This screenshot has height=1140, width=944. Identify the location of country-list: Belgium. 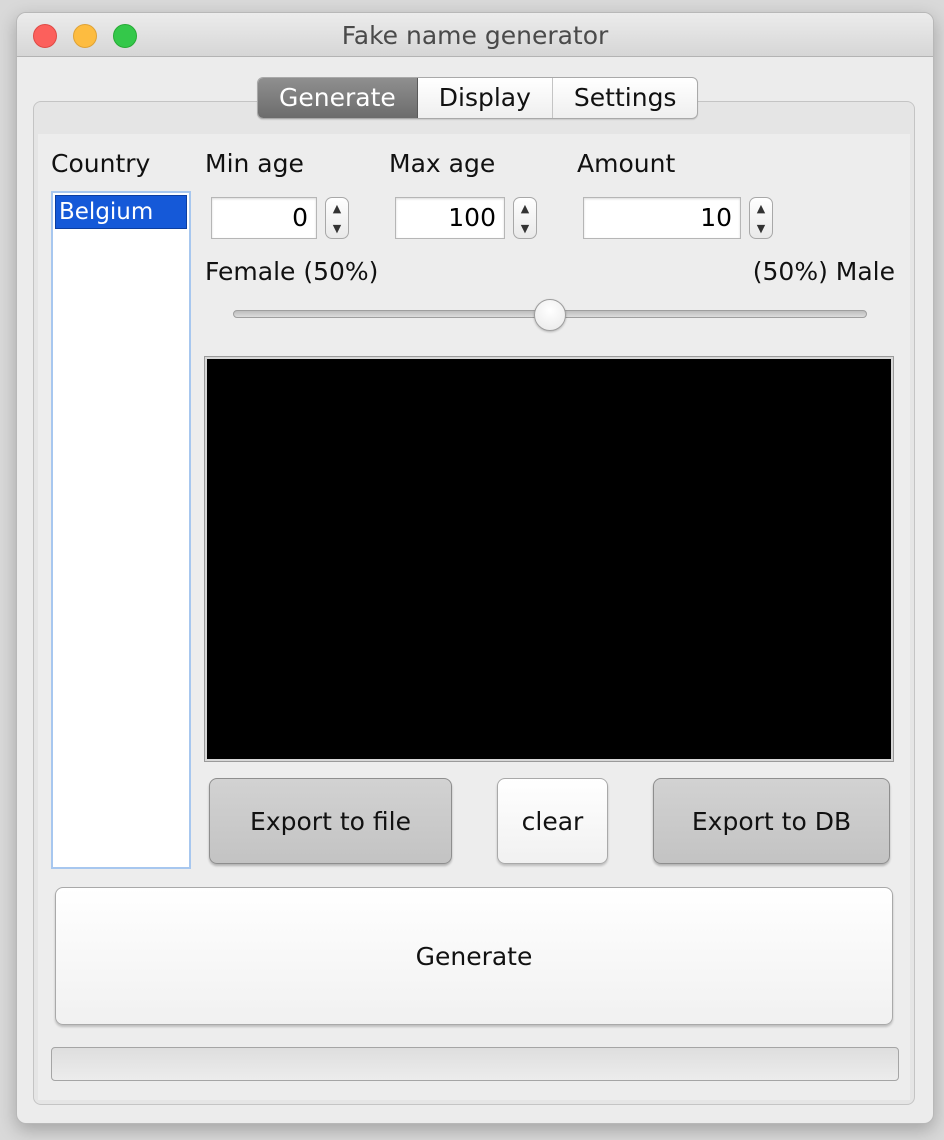
(121, 530).